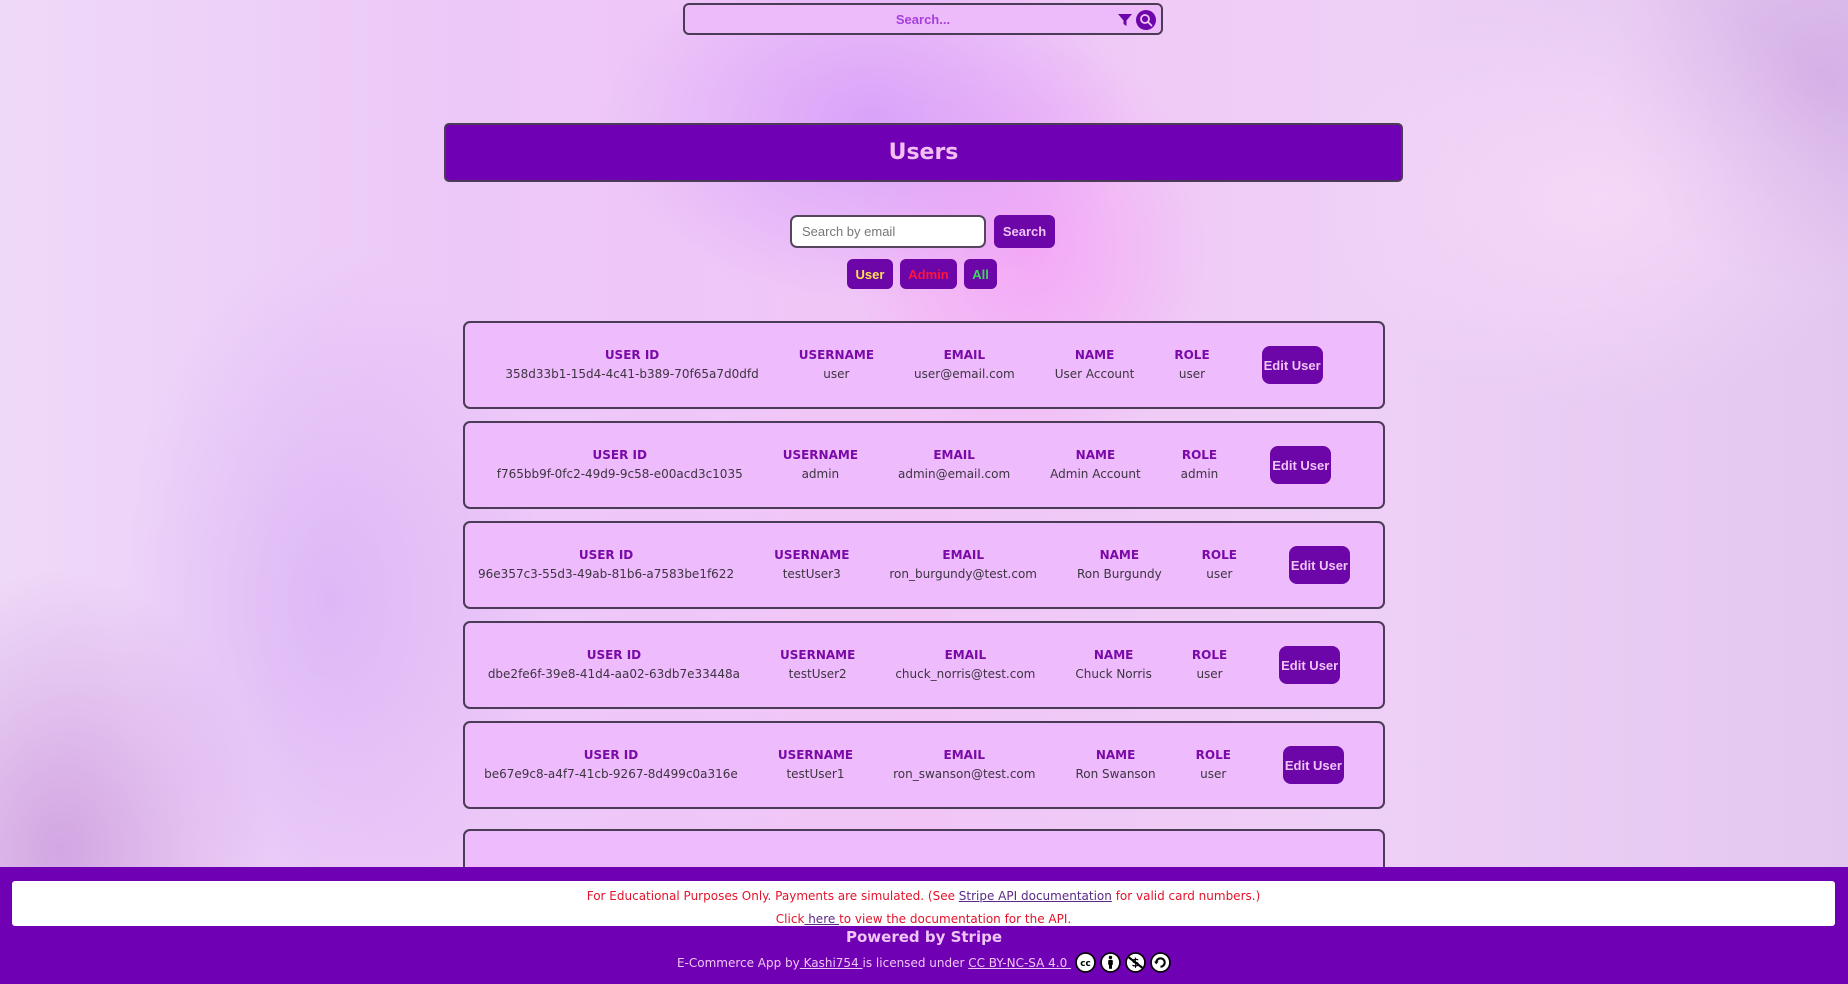  Describe the element at coordinates (964, 374) in the screenshot. I see `email-value: user@email.com` at that location.